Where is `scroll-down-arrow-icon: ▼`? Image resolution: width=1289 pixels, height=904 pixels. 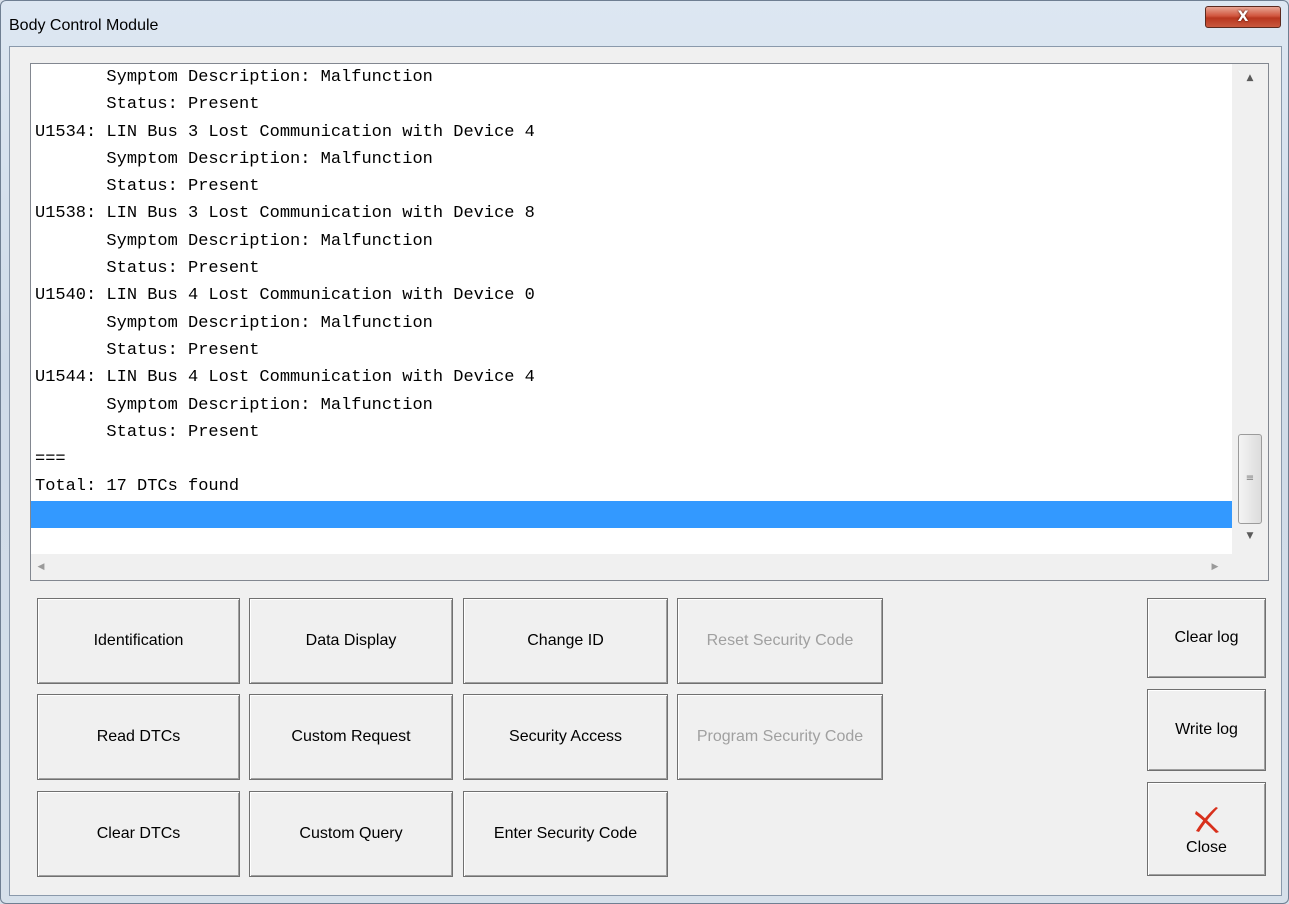
scroll-down-arrow-icon: ▼ is located at coordinates (1250, 536).